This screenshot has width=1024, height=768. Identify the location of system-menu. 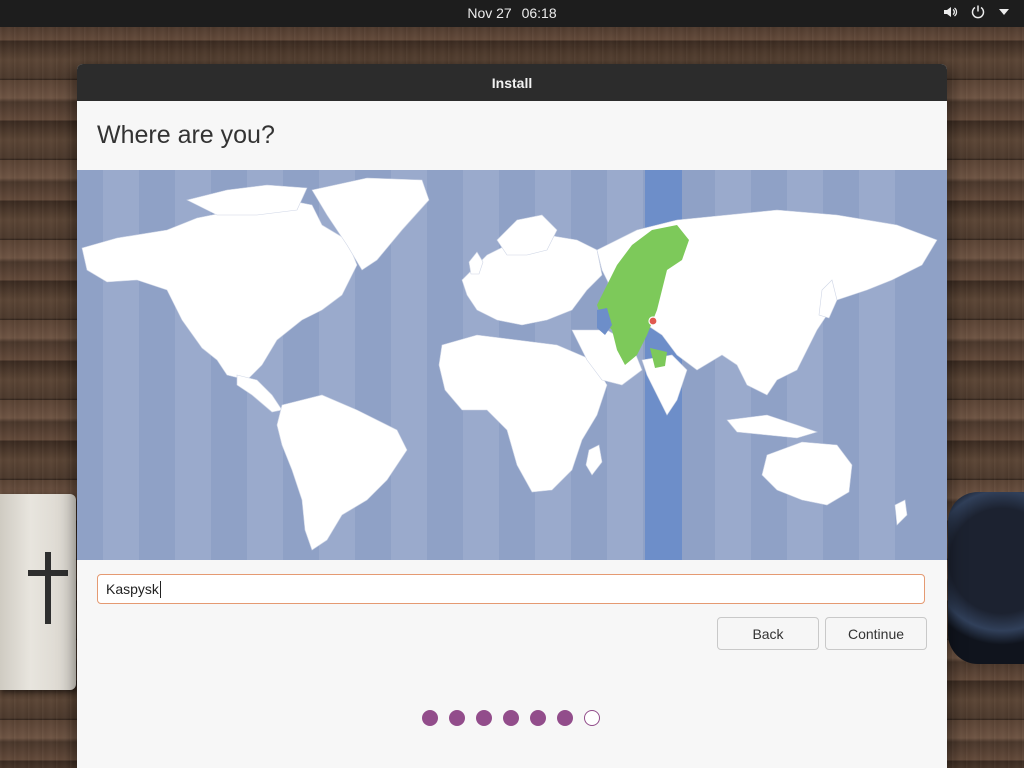
(976, 12).